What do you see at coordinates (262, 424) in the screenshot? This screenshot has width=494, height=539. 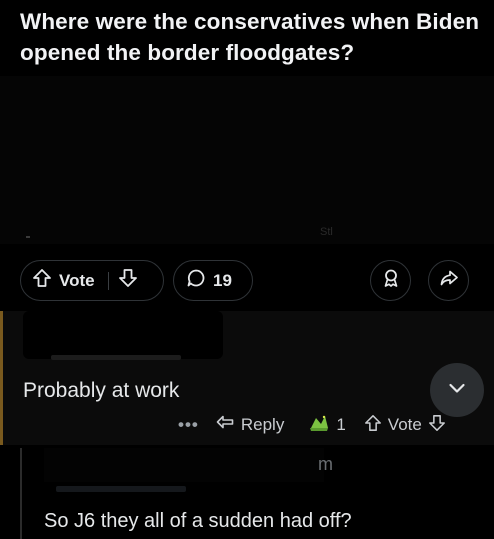 I see `reply-label: Reply` at bounding box center [262, 424].